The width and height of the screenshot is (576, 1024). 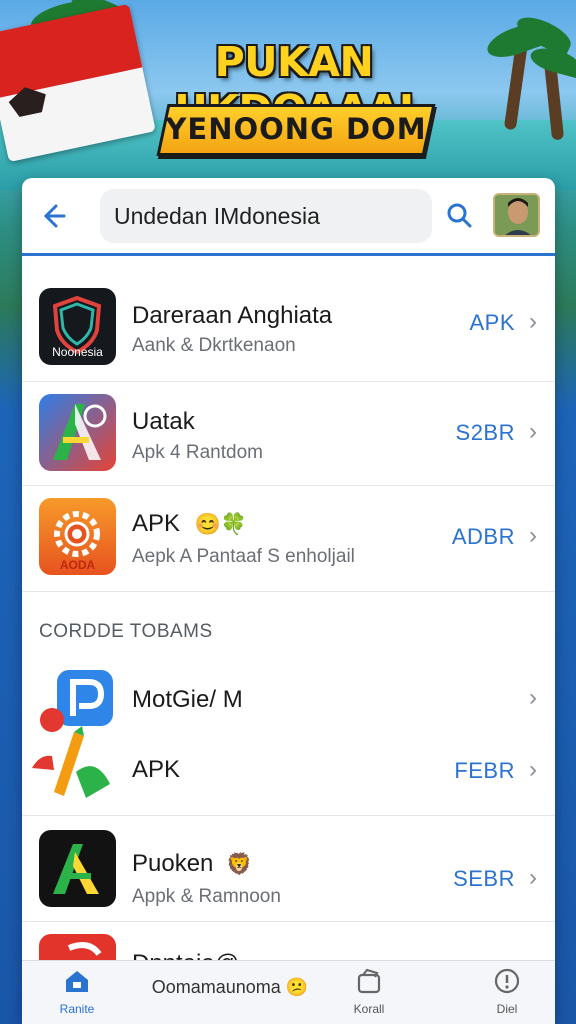 What do you see at coordinates (163, 421) in the screenshot?
I see `app-title: Uatak` at bounding box center [163, 421].